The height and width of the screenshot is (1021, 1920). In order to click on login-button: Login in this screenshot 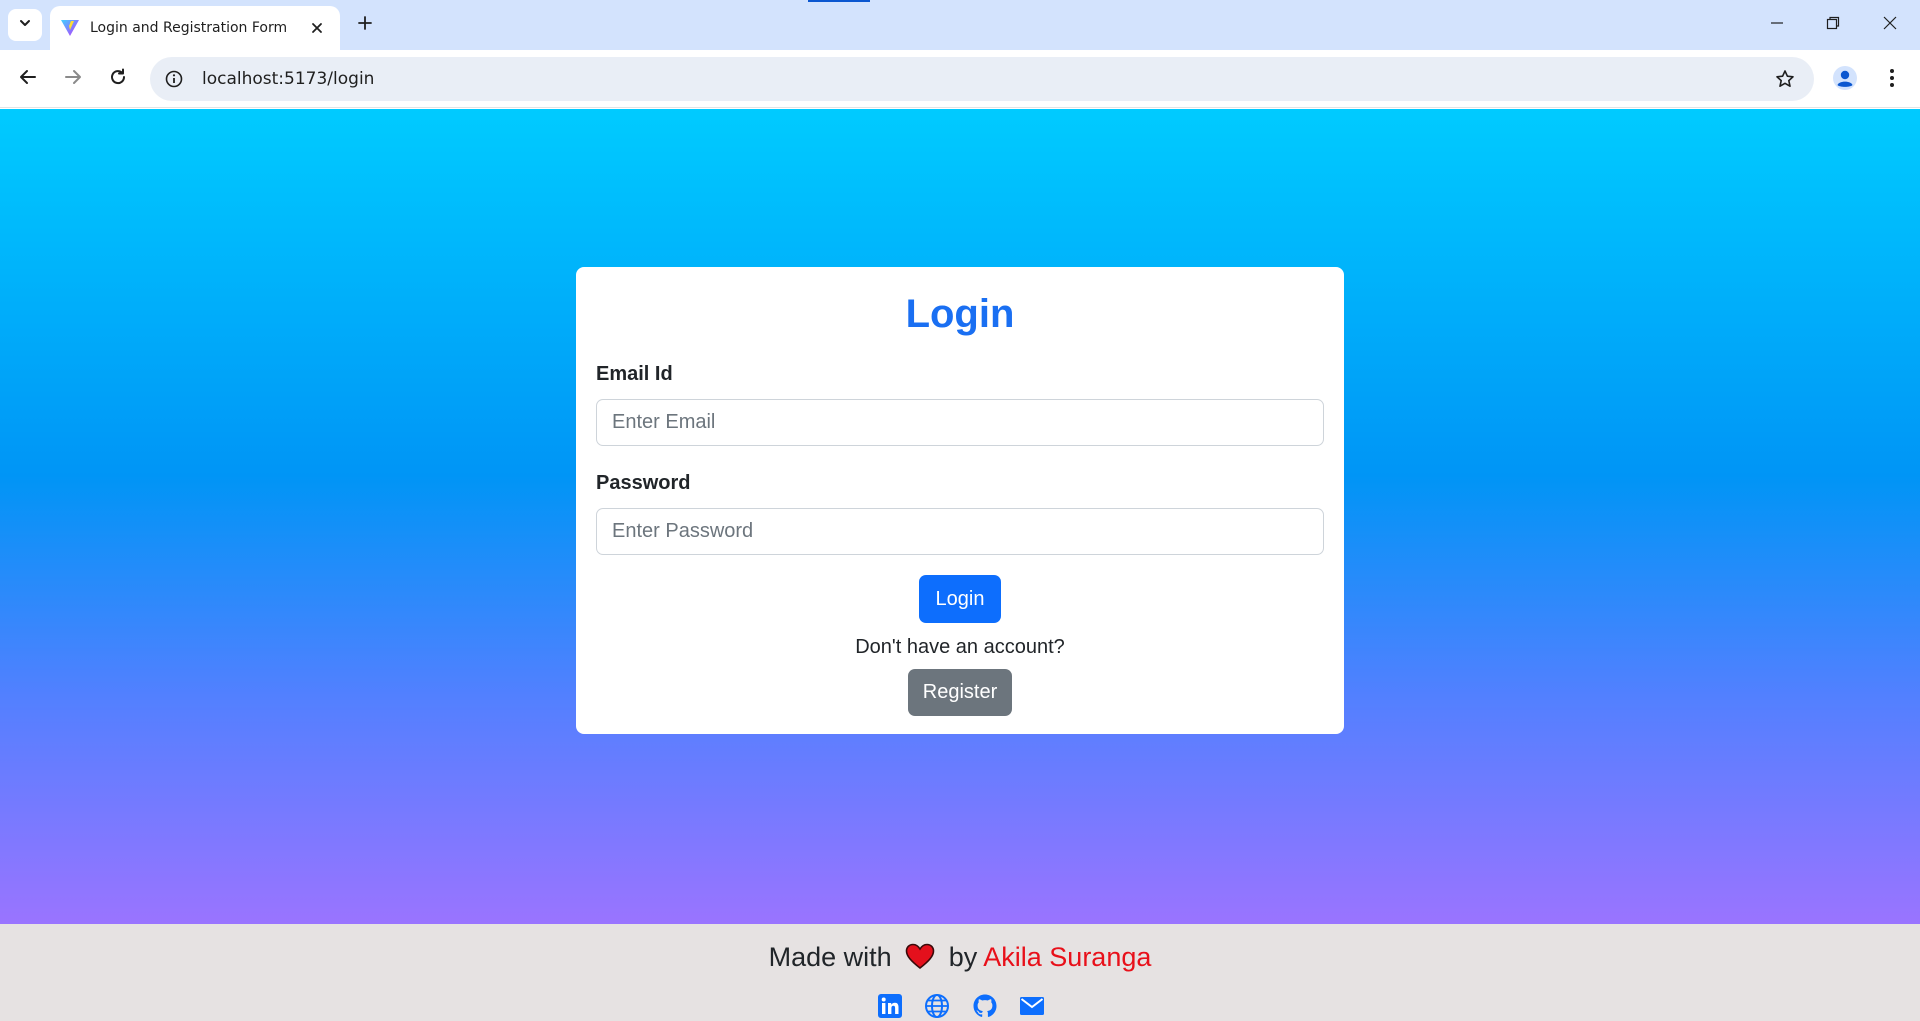, I will do `click(960, 599)`.